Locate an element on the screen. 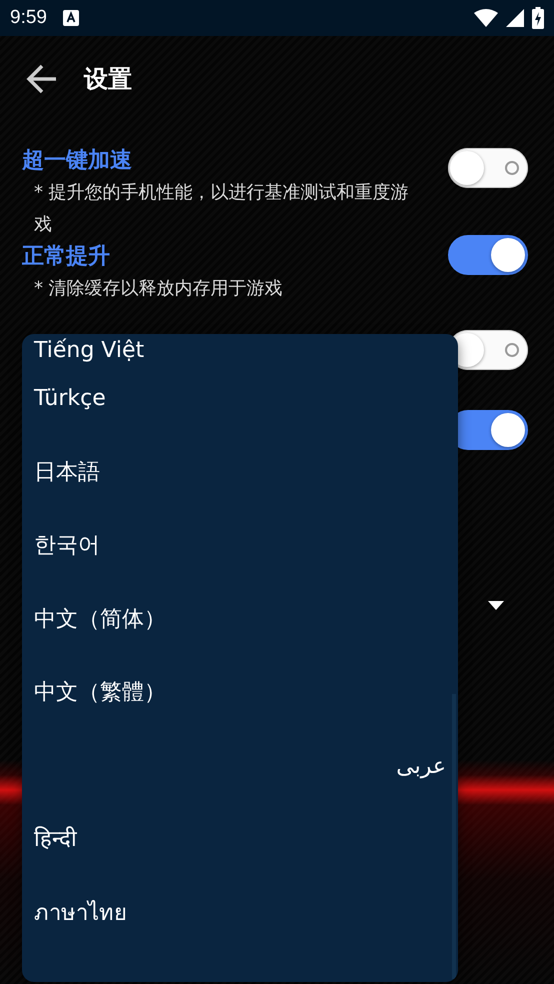 This screenshot has height=984, width=554. page-title: 设置 is located at coordinates (108, 79).